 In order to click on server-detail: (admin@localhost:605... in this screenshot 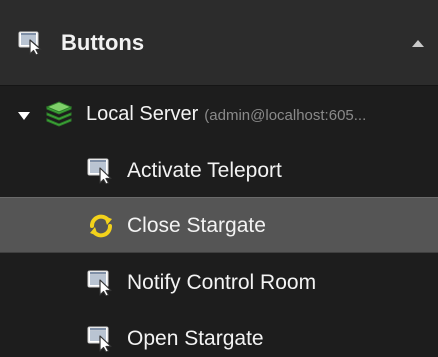, I will do `click(285, 115)`.